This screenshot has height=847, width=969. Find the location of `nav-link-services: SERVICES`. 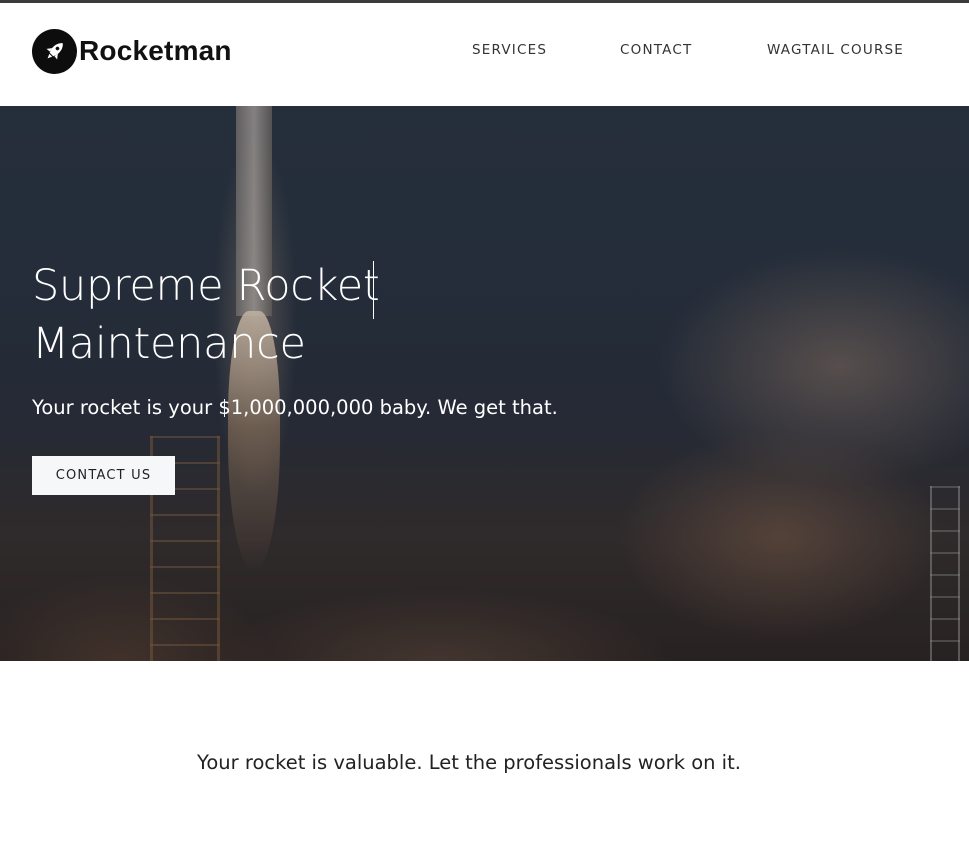

nav-link-services: SERVICES is located at coordinates (509, 50).